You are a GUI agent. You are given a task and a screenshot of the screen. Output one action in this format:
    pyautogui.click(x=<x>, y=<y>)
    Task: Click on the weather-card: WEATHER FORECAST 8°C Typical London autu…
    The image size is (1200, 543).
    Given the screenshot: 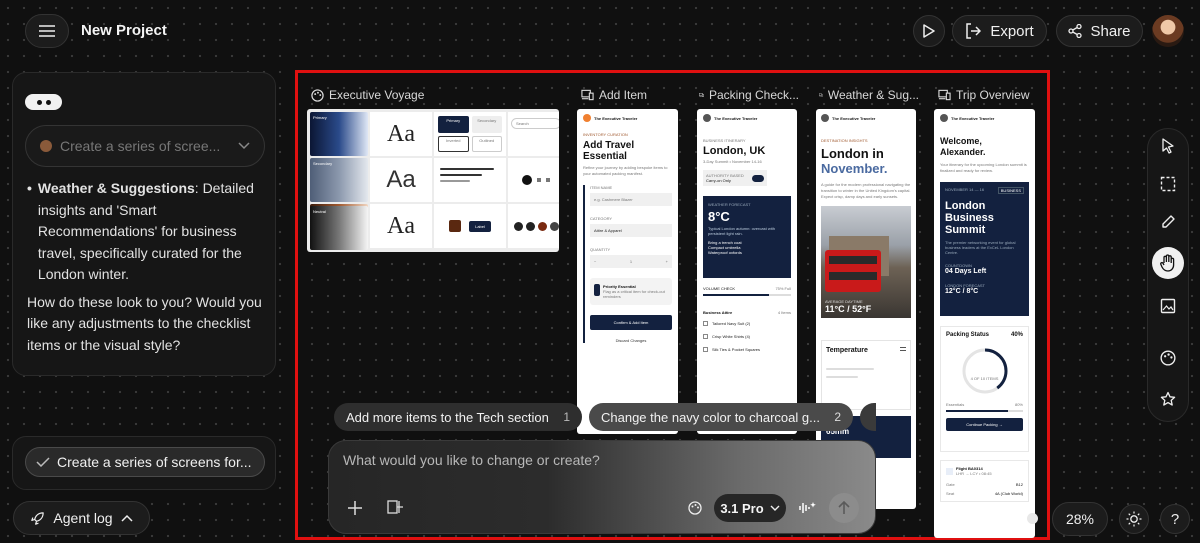 What is the action you would take?
    pyautogui.click(x=747, y=237)
    